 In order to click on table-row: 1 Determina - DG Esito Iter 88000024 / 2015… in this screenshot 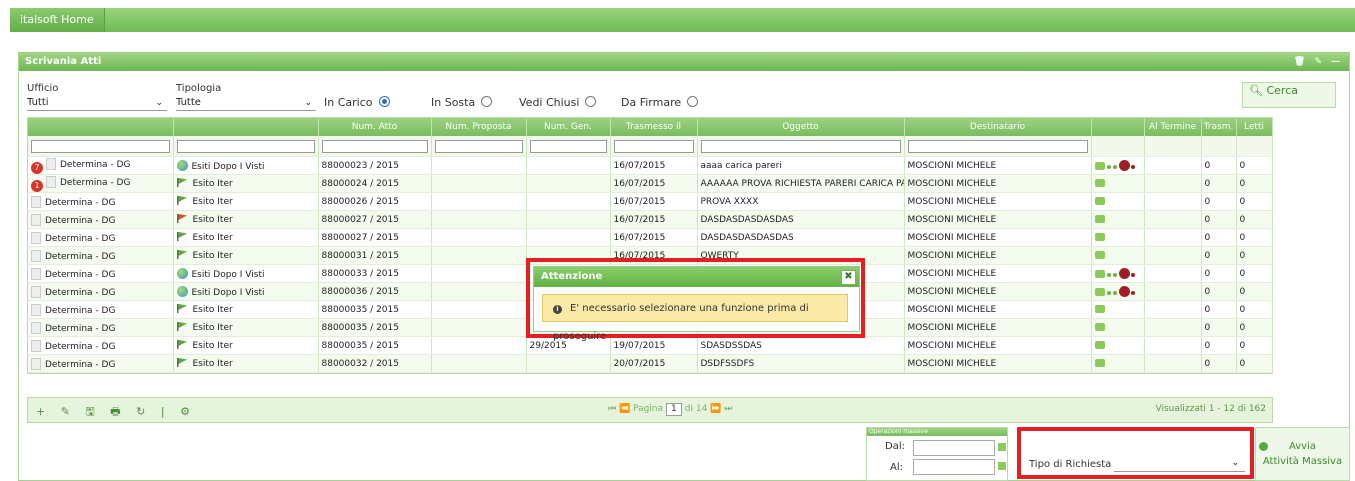, I will do `click(650, 183)`.